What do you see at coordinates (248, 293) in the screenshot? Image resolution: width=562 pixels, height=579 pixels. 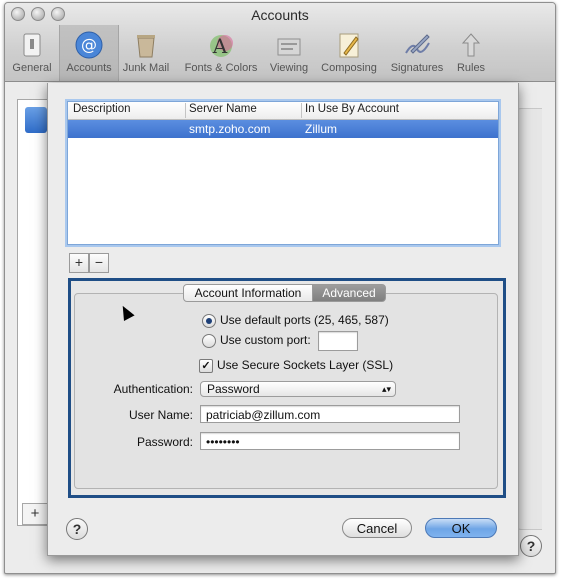 I see `tab-account-information: Account Information` at bounding box center [248, 293].